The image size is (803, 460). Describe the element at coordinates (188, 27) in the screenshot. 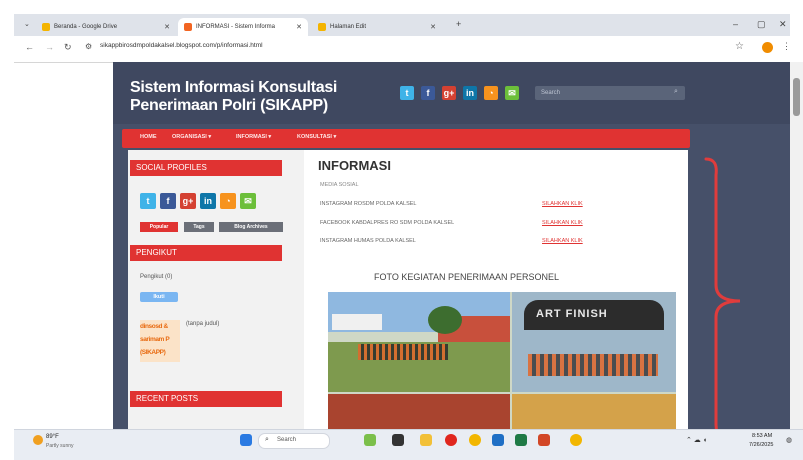

I see `blogger-icon` at that location.